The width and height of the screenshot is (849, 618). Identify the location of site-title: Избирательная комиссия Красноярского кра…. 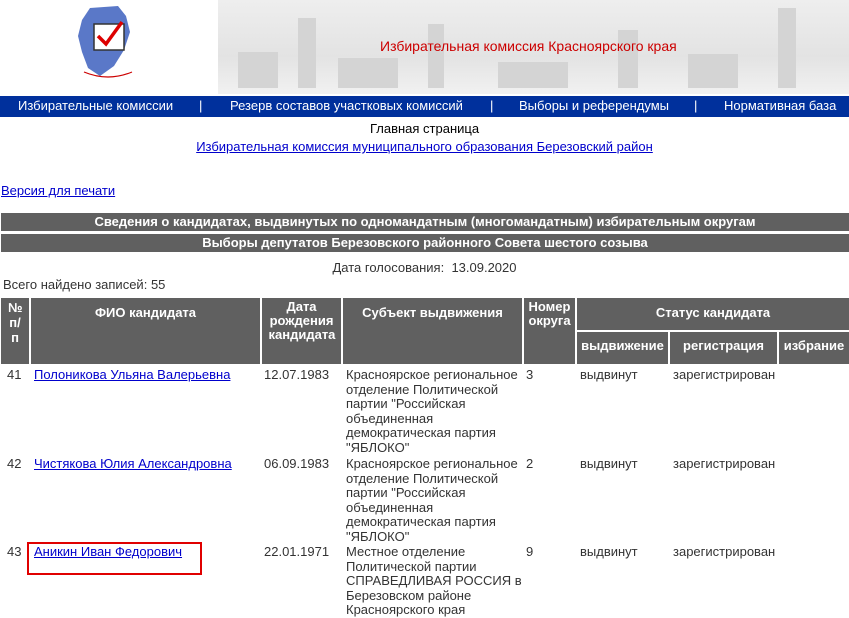
(528, 46).